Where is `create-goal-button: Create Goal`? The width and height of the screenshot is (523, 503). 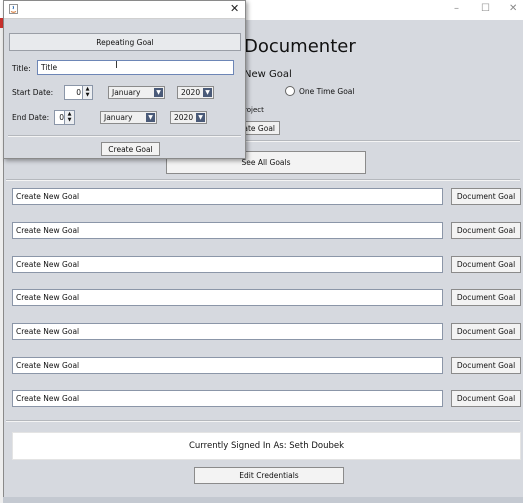
create-goal-button: Create Goal is located at coordinates (130, 149).